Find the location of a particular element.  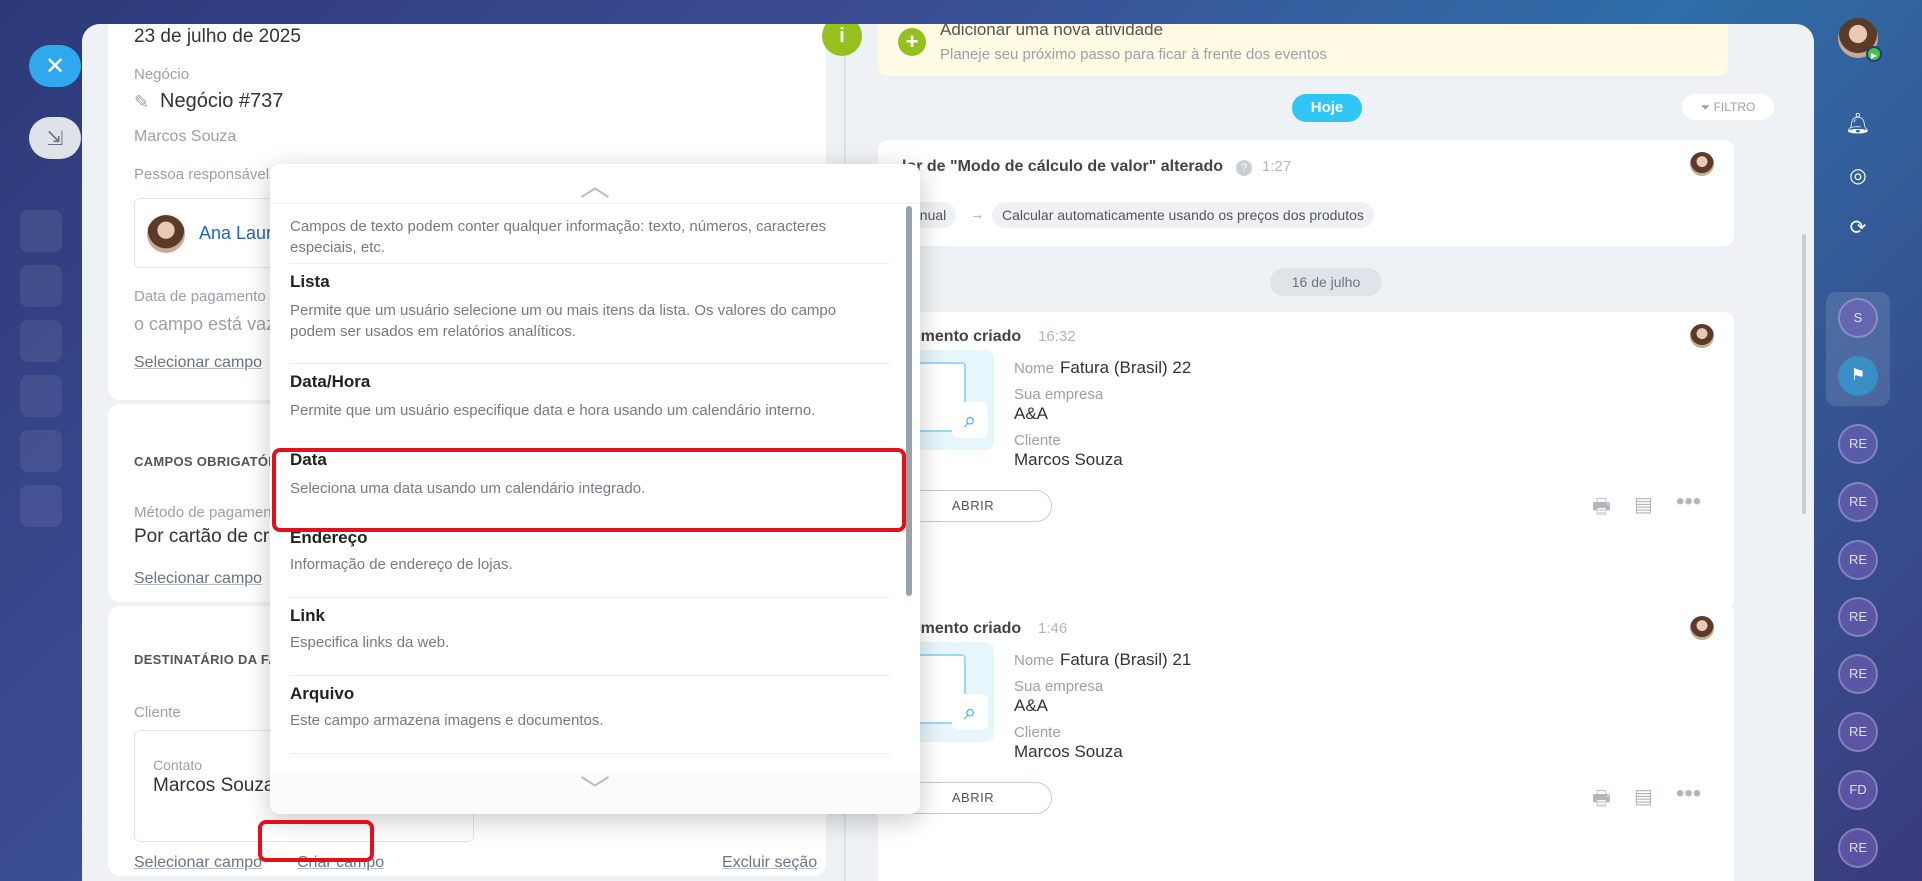

filter-label: FILTRO is located at coordinates (1734, 107).